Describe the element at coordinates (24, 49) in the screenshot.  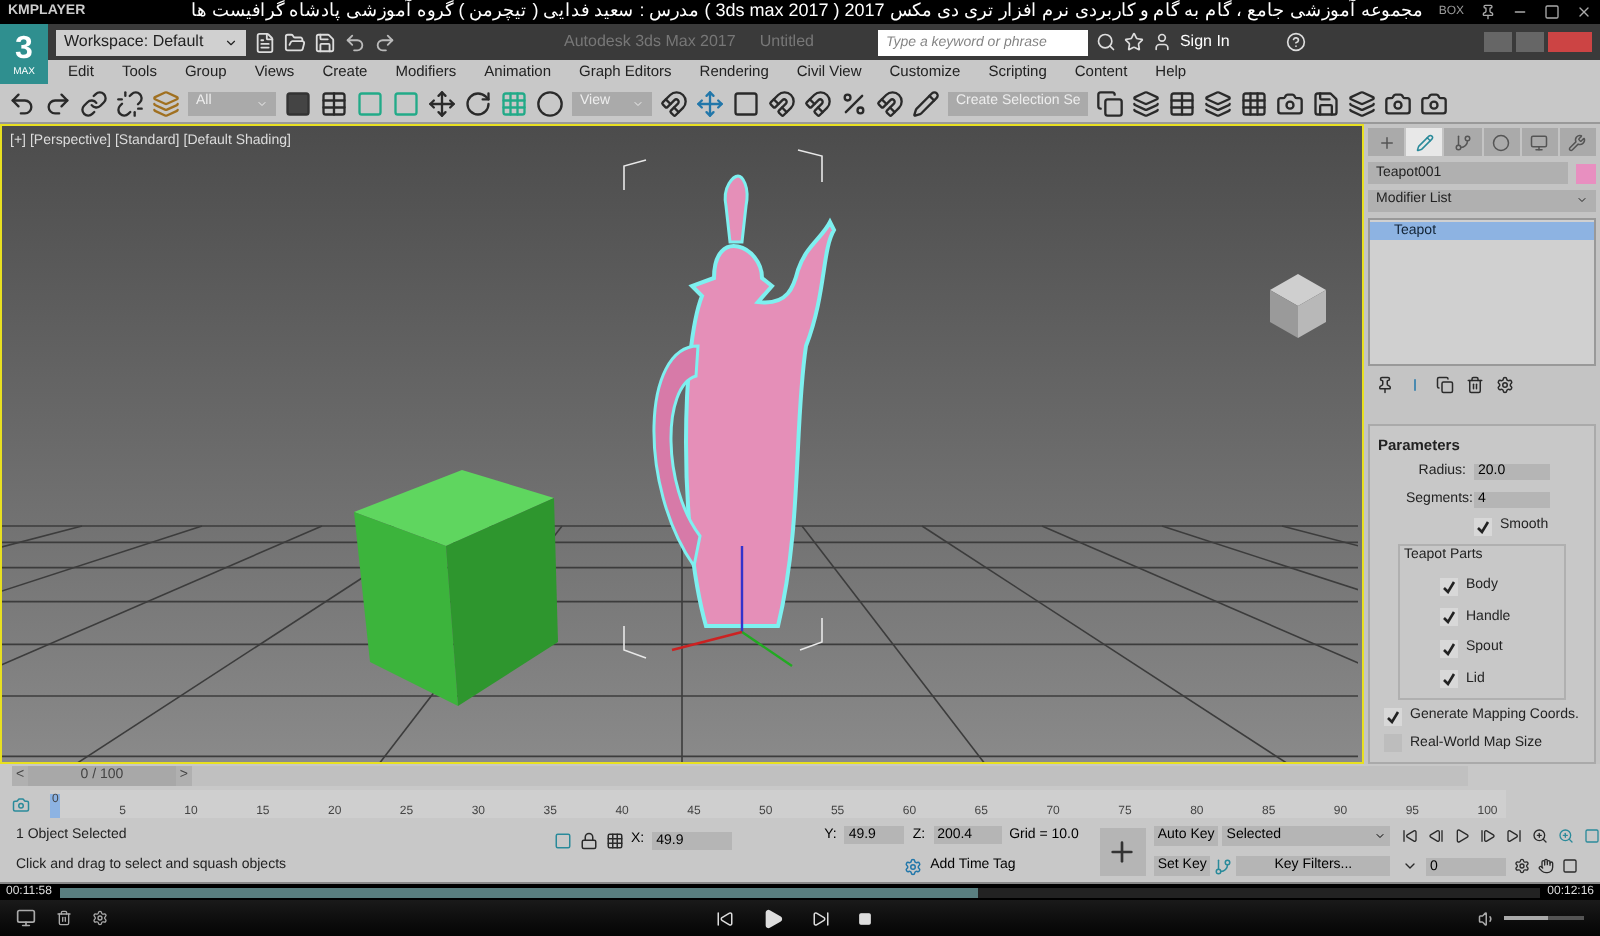
I see `logo-number: 3` at that location.